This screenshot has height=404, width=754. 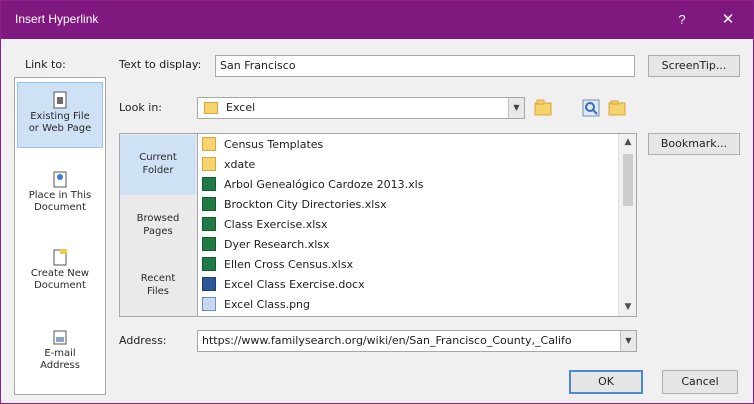 I want to click on file-name: Class Exercise.xlsx, so click(x=276, y=224).